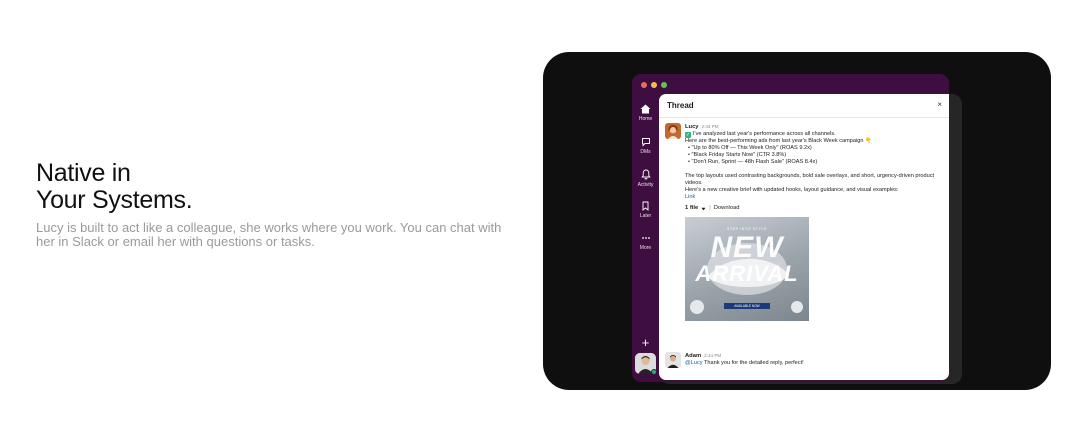 The width and height of the screenshot is (1080, 429). I want to click on thread-title: Thread, so click(680, 105).